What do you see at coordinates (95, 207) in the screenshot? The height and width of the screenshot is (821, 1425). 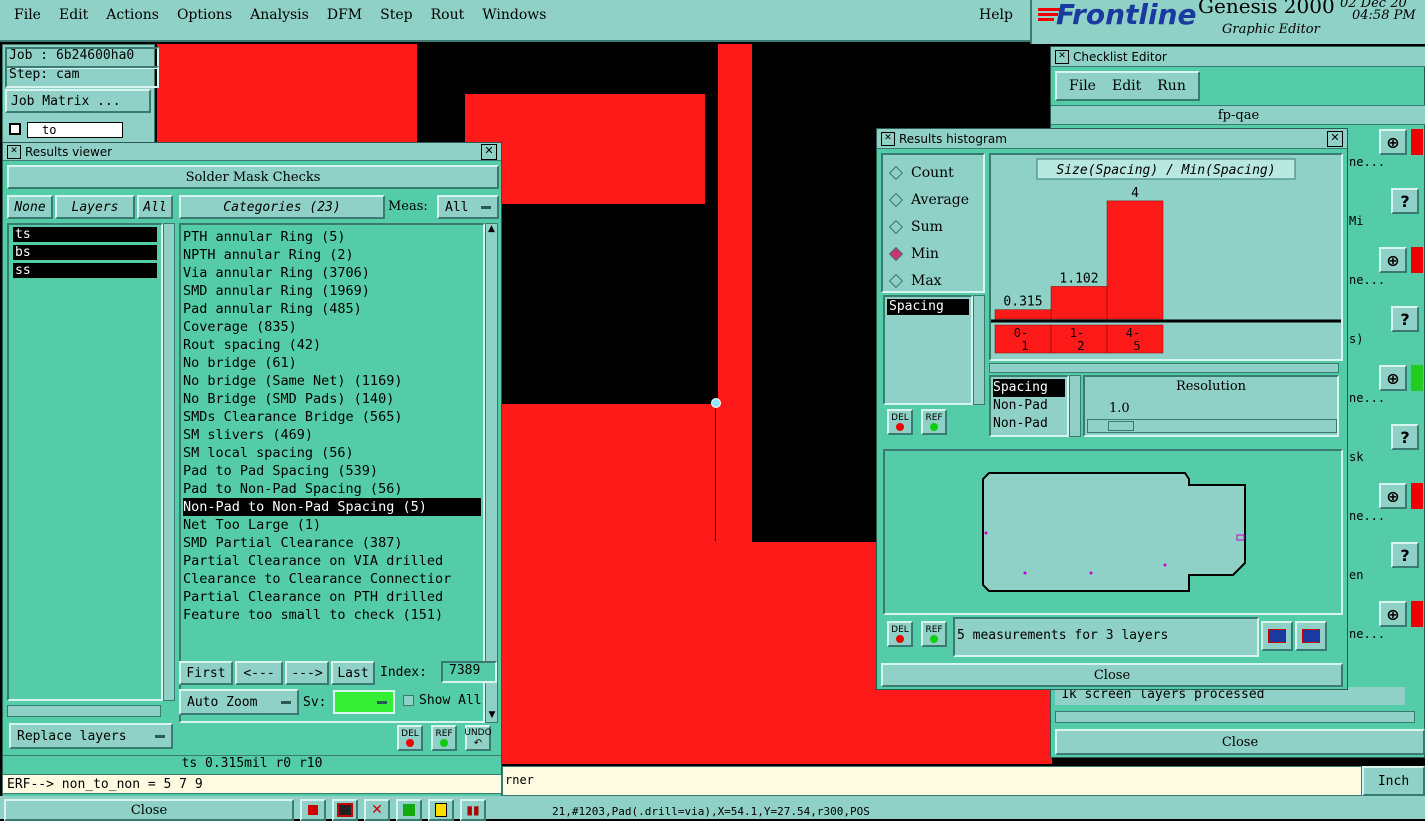 I see `layers-button: Layers` at bounding box center [95, 207].